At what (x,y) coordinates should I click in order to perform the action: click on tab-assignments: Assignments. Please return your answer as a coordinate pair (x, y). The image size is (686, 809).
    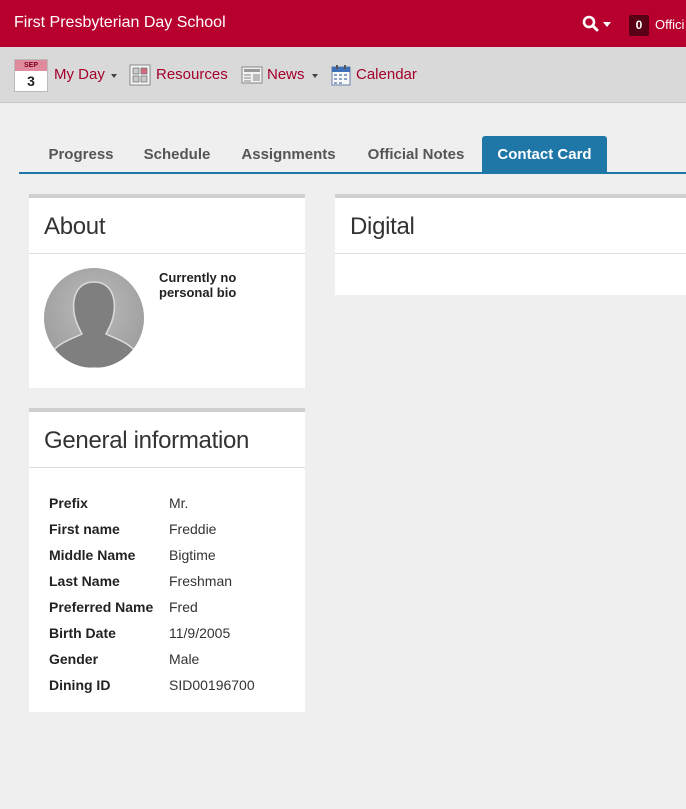
    Looking at the image, I should click on (288, 154).